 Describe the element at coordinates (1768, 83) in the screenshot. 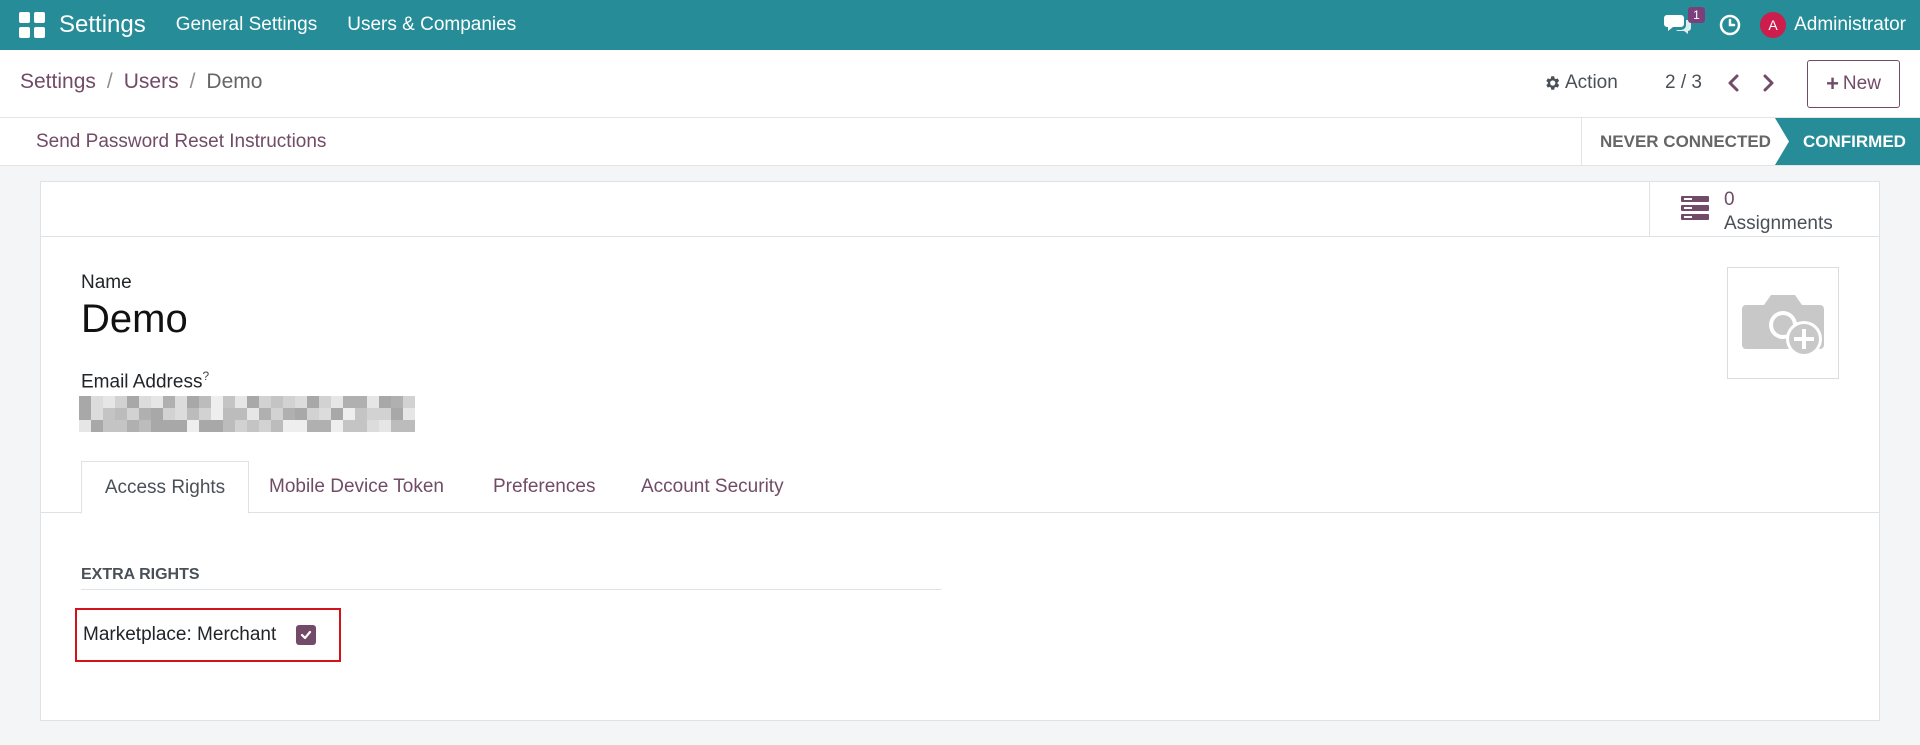

I see `chevron-right-icon` at that location.